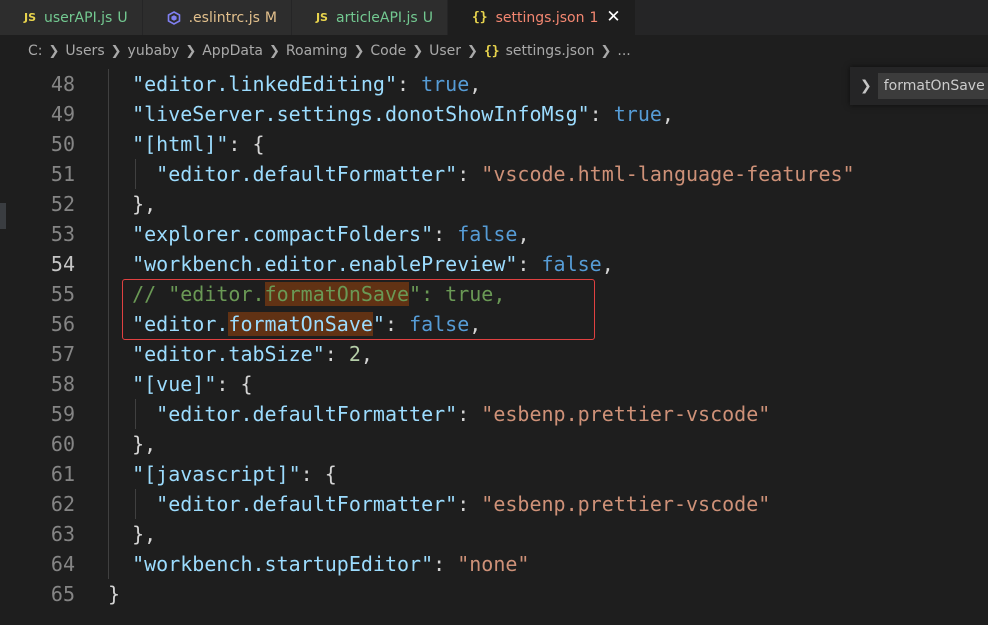  Describe the element at coordinates (174, 384) in the screenshot. I see `json-key: "[vue]"` at that location.